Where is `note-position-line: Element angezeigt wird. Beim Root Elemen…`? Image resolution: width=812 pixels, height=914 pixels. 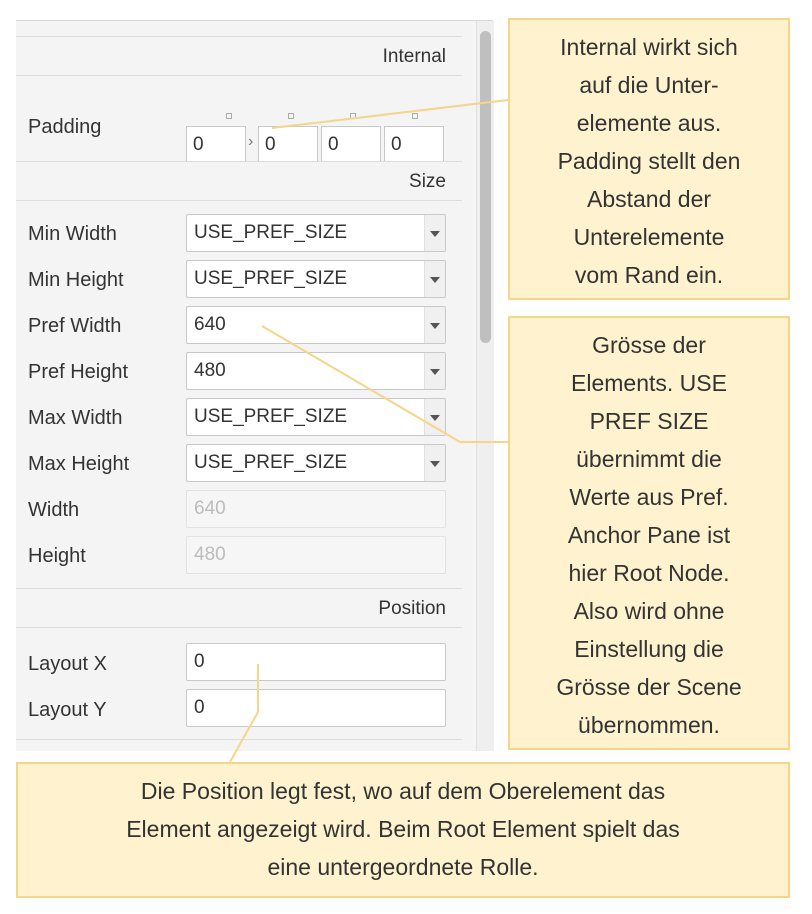
note-position-line: Element angezeigt wird. Beim Root Elemen… is located at coordinates (403, 829).